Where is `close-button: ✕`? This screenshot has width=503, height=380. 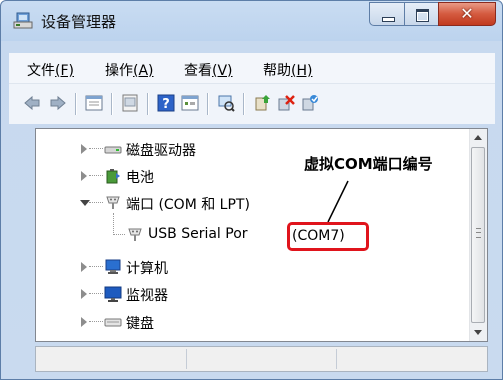 close-button: ✕ is located at coordinates (467, 14).